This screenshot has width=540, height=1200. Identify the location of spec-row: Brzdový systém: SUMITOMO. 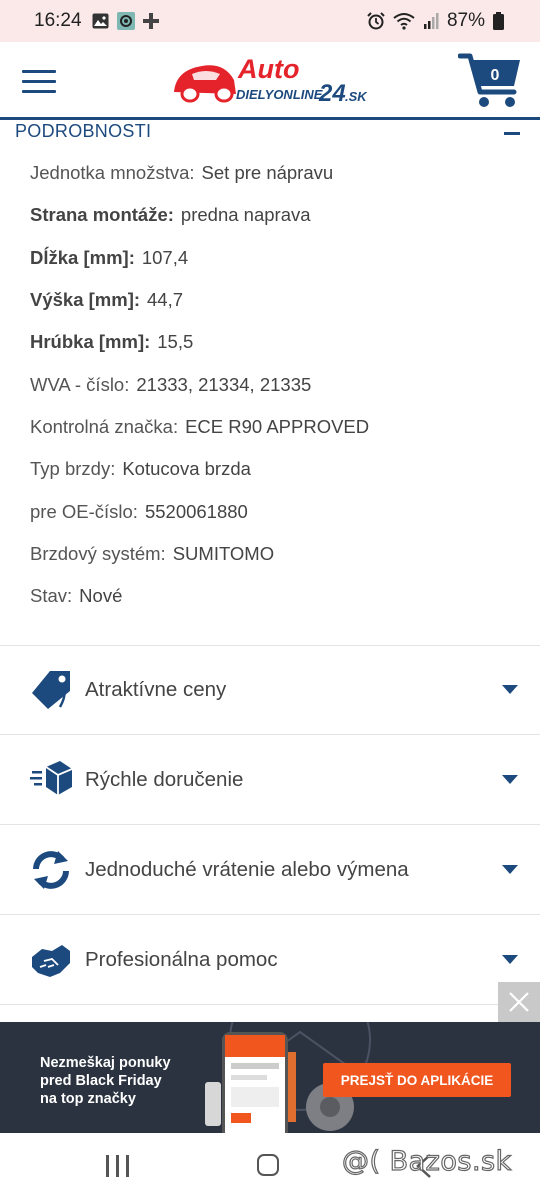
(275, 554).